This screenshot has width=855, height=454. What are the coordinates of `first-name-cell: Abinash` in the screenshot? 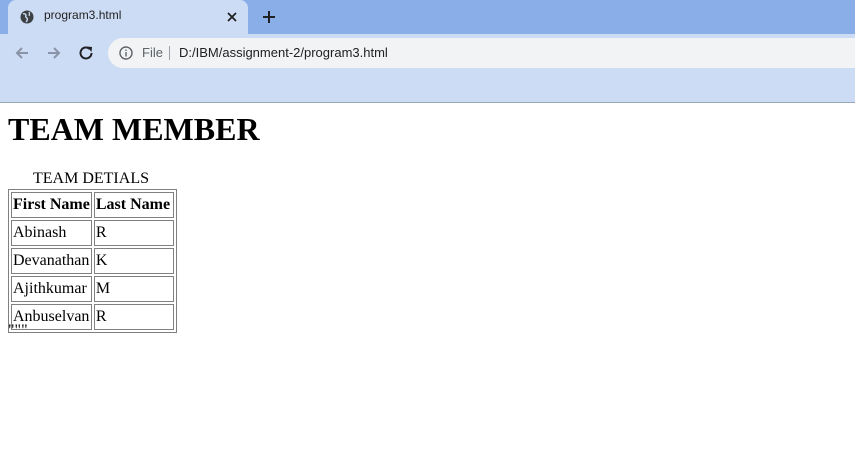 It's located at (51, 233).